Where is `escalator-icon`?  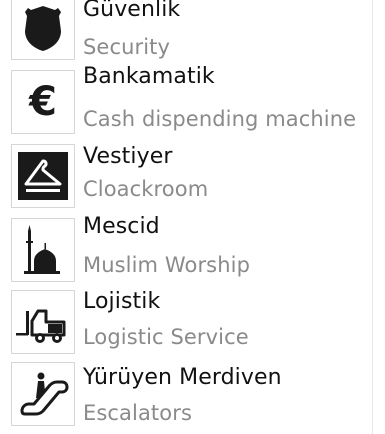 escalator-icon is located at coordinates (43, 394).